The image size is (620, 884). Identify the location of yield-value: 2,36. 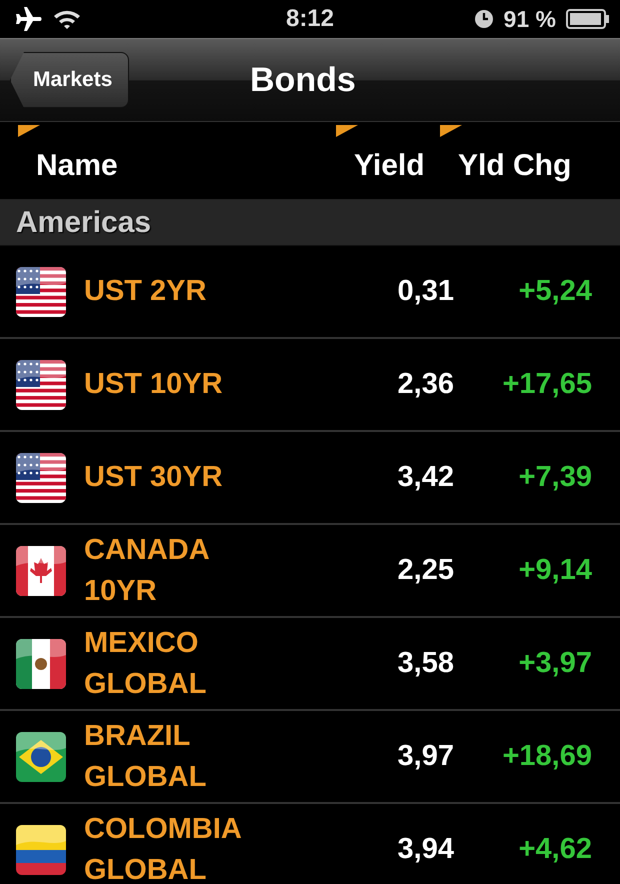
(425, 384).